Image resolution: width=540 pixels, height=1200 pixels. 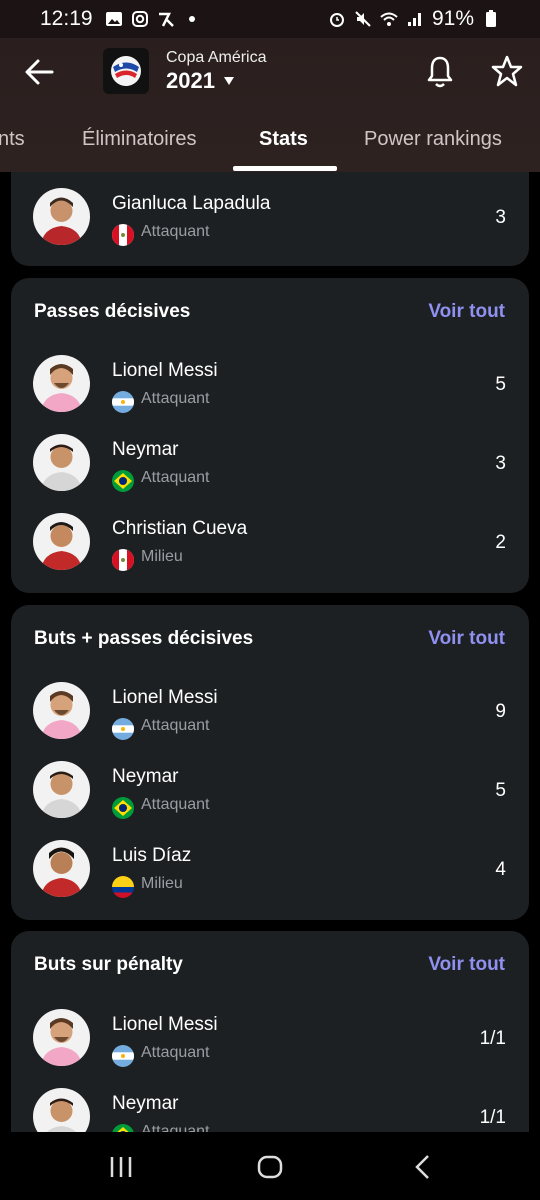 I want to click on player-row: Lionel Messi Attaquant 1/1, so click(x=270, y=1049).